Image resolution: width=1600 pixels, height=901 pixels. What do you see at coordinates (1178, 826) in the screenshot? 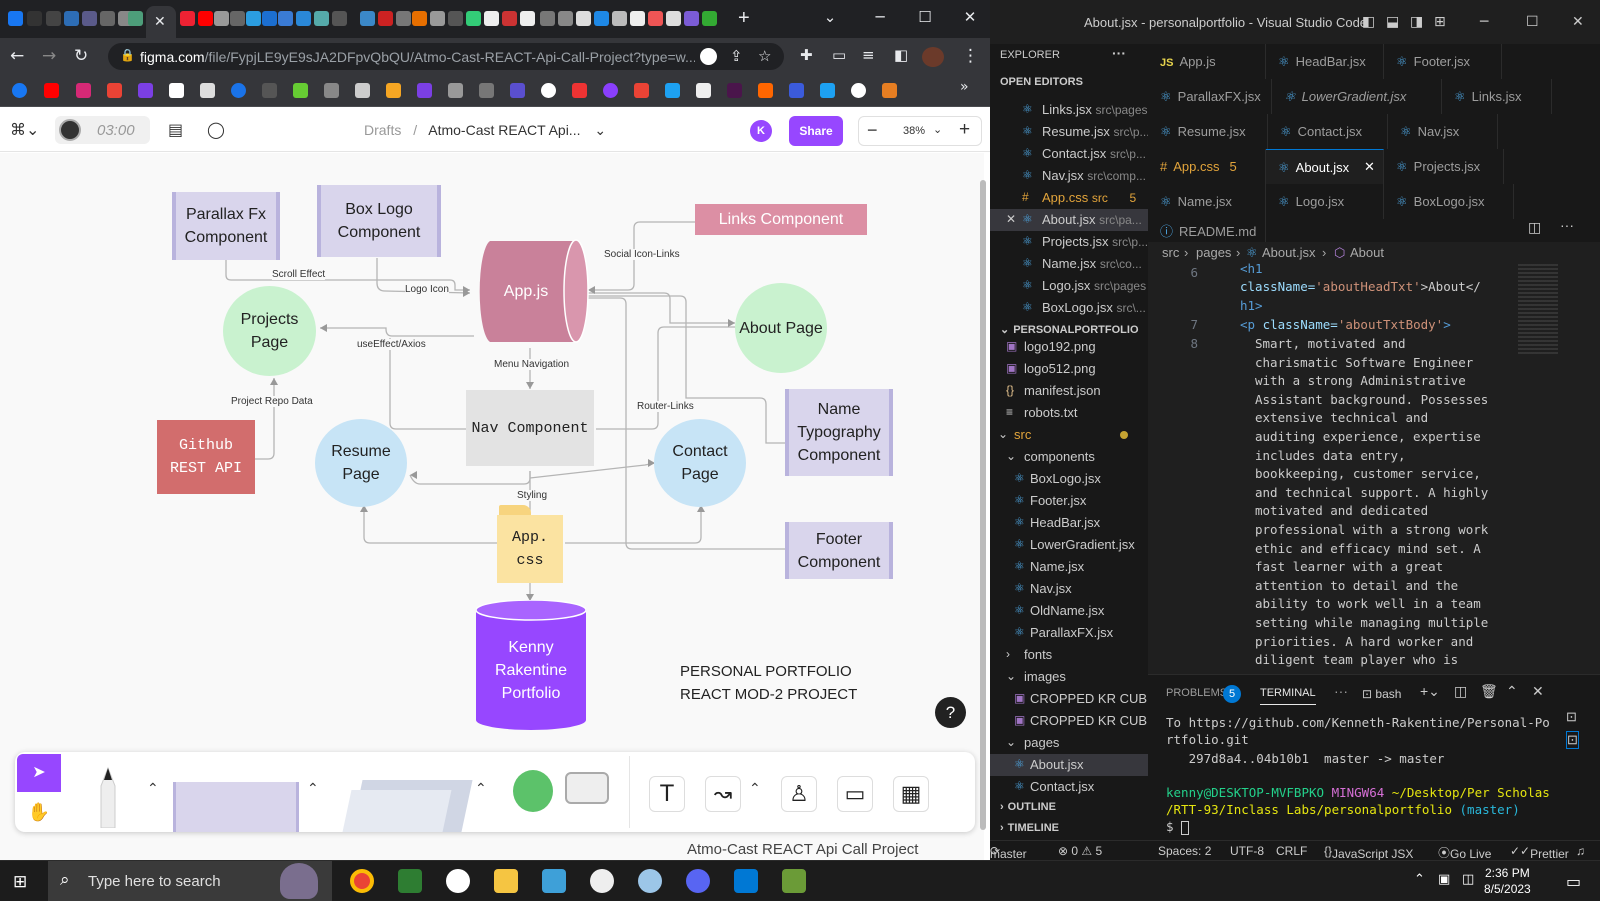
I see `terminal-input: $` at bounding box center [1178, 826].